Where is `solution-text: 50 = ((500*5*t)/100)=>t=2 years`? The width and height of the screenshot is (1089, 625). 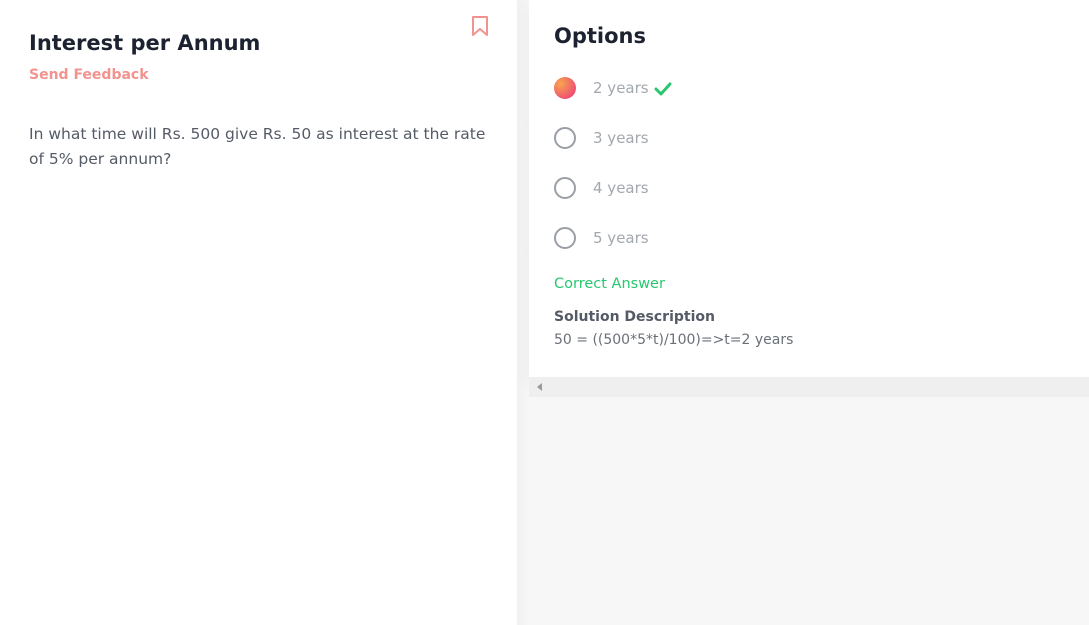 solution-text: 50 = ((500*5*t)/100)=>t=2 years is located at coordinates (674, 340).